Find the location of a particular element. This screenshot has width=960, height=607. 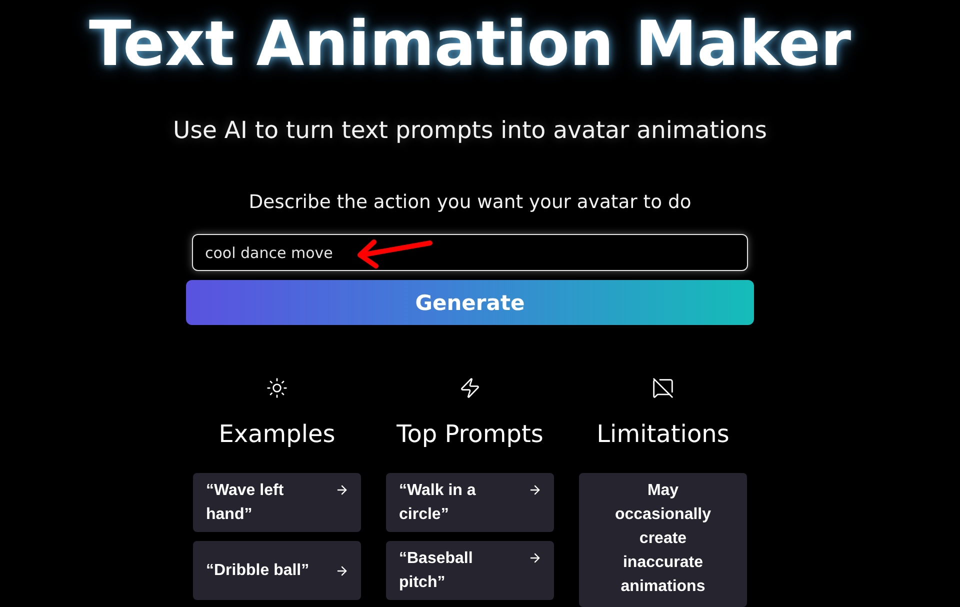

page-title: Text Animation Maker is located at coordinates (470, 44).